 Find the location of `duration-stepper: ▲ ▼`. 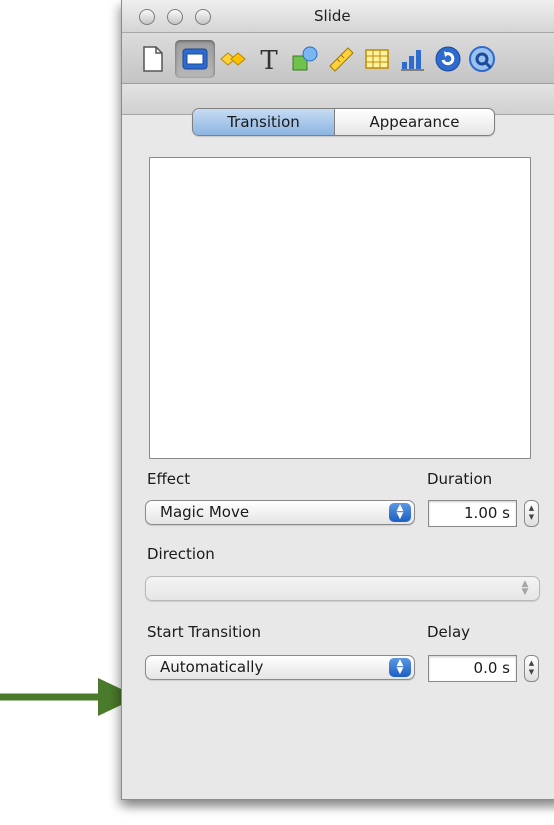

duration-stepper: ▲ ▼ is located at coordinates (531, 513).